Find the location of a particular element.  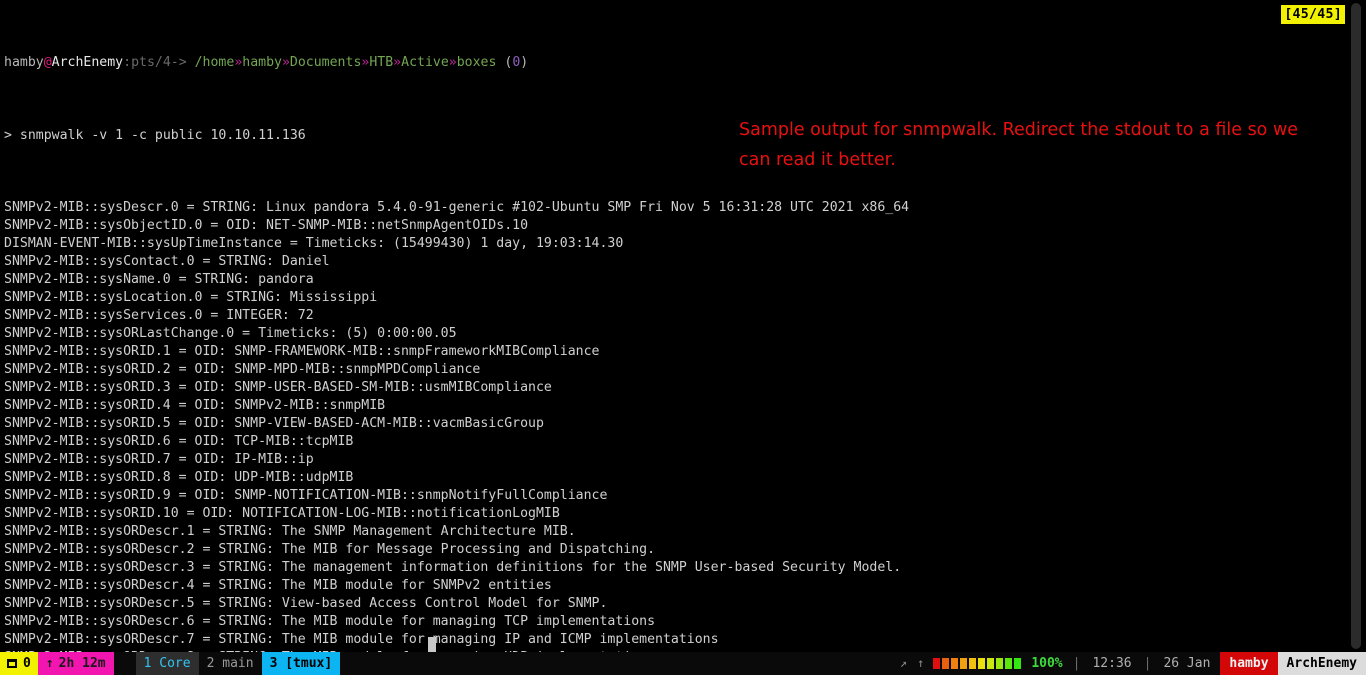

breadcrumb-segment-3: HTB is located at coordinates (381, 62).